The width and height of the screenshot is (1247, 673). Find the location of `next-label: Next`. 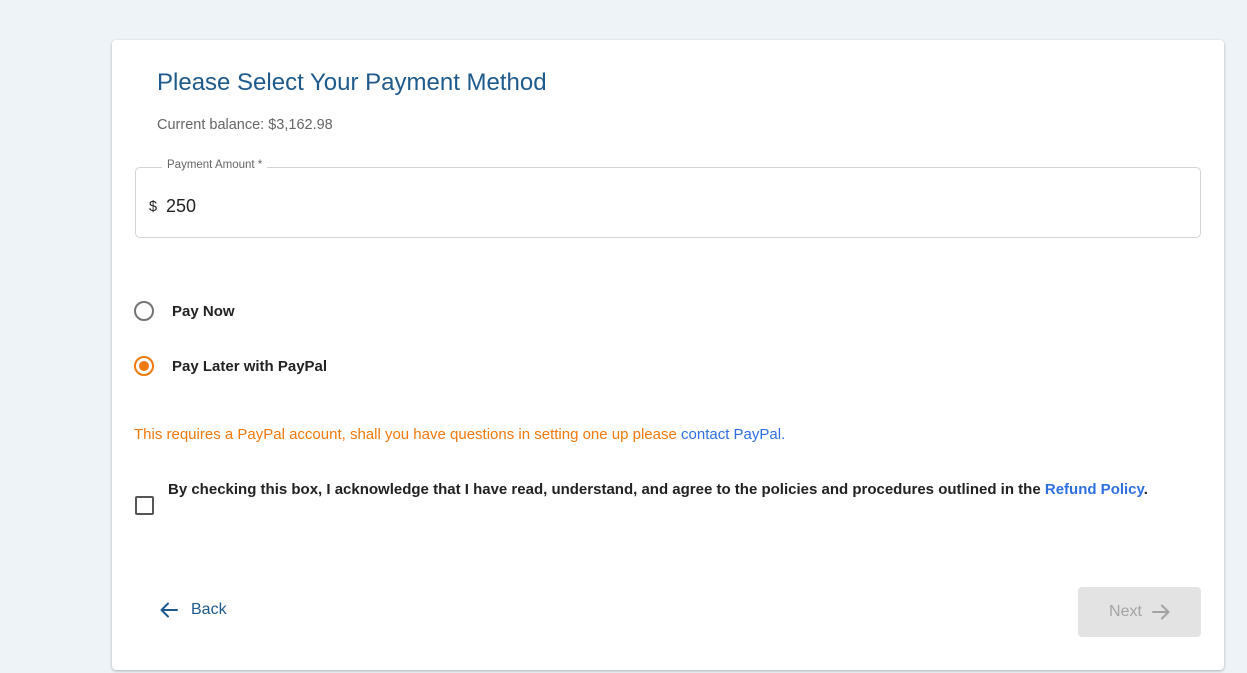

next-label: Next is located at coordinates (1125, 611).